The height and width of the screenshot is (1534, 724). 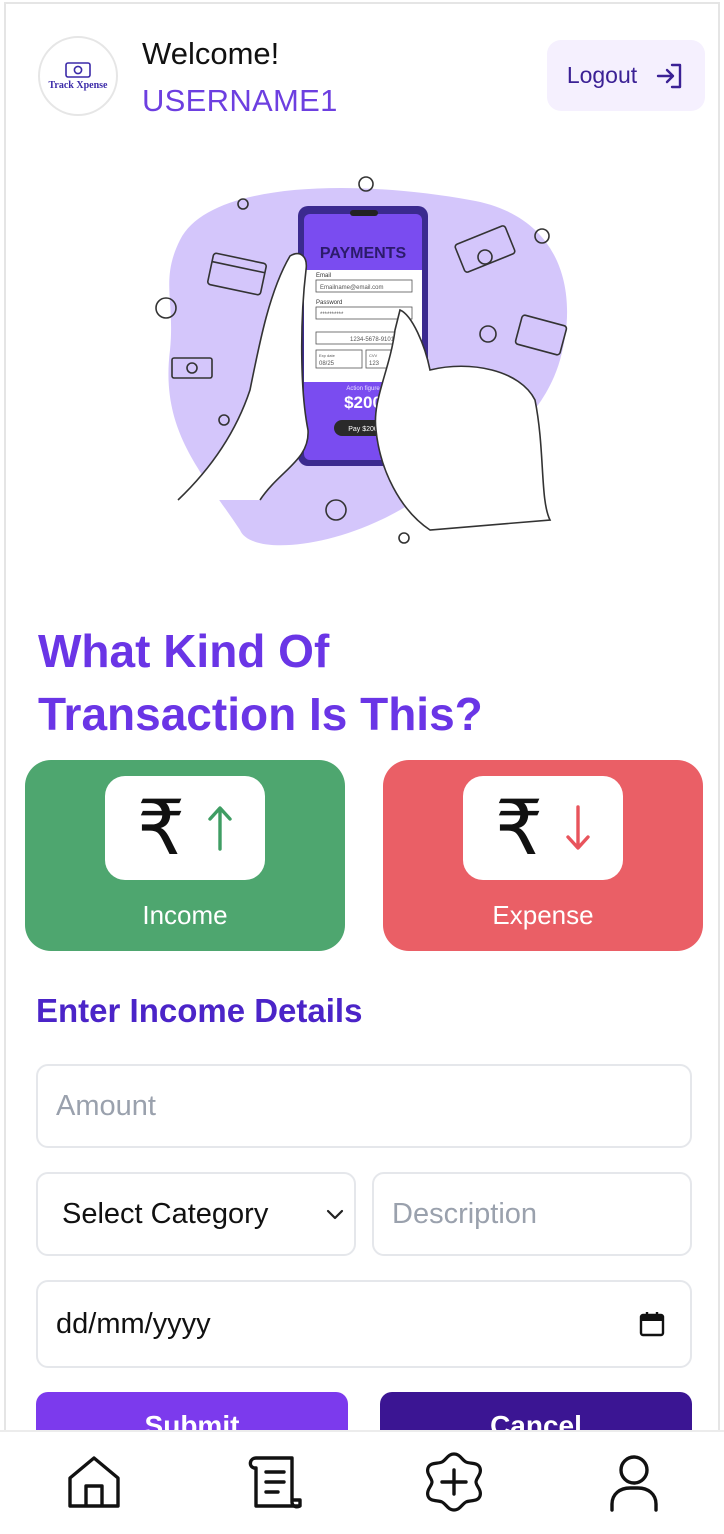 What do you see at coordinates (240, 100) in the screenshot?
I see `username-text: USERNAME1` at bounding box center [240, 100].